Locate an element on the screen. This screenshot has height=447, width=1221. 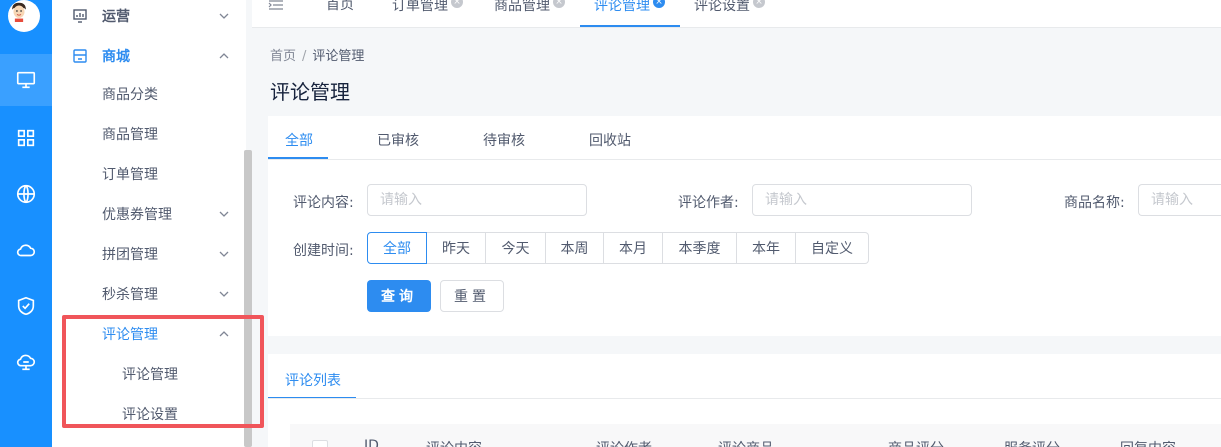
column-header: 评论内容 is located at coordinates (454, 442).